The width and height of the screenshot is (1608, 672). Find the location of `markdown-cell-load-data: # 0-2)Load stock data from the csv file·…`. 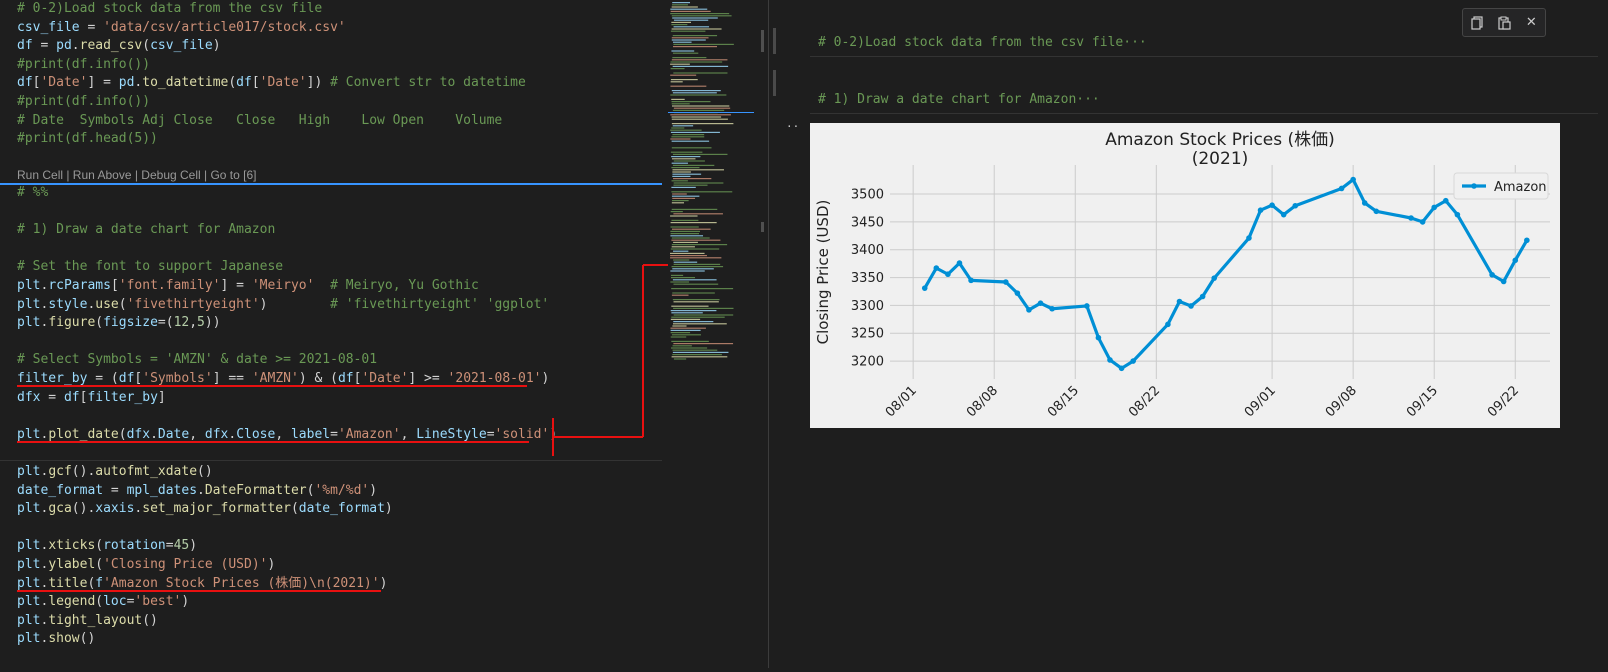

markdown-cell-load-data: # 0-2)Load stock data from the csv file·… is located at coordinates (982, 42).